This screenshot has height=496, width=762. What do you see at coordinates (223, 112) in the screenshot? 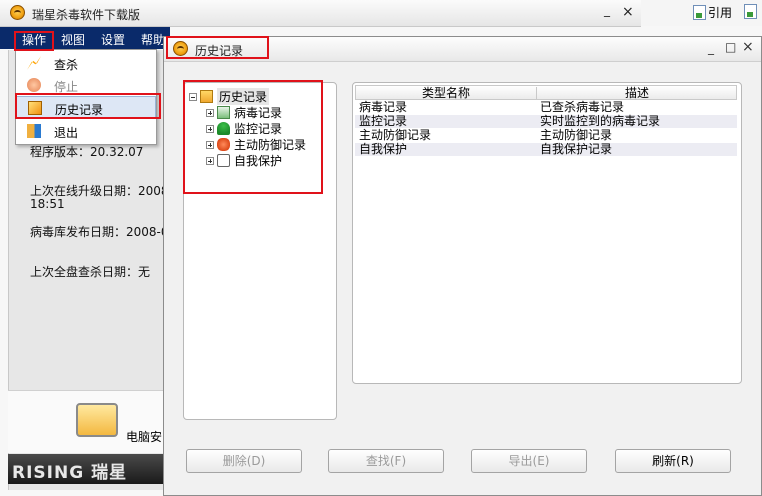
I see `virus-log-icon` at bounding box center [223, 112].